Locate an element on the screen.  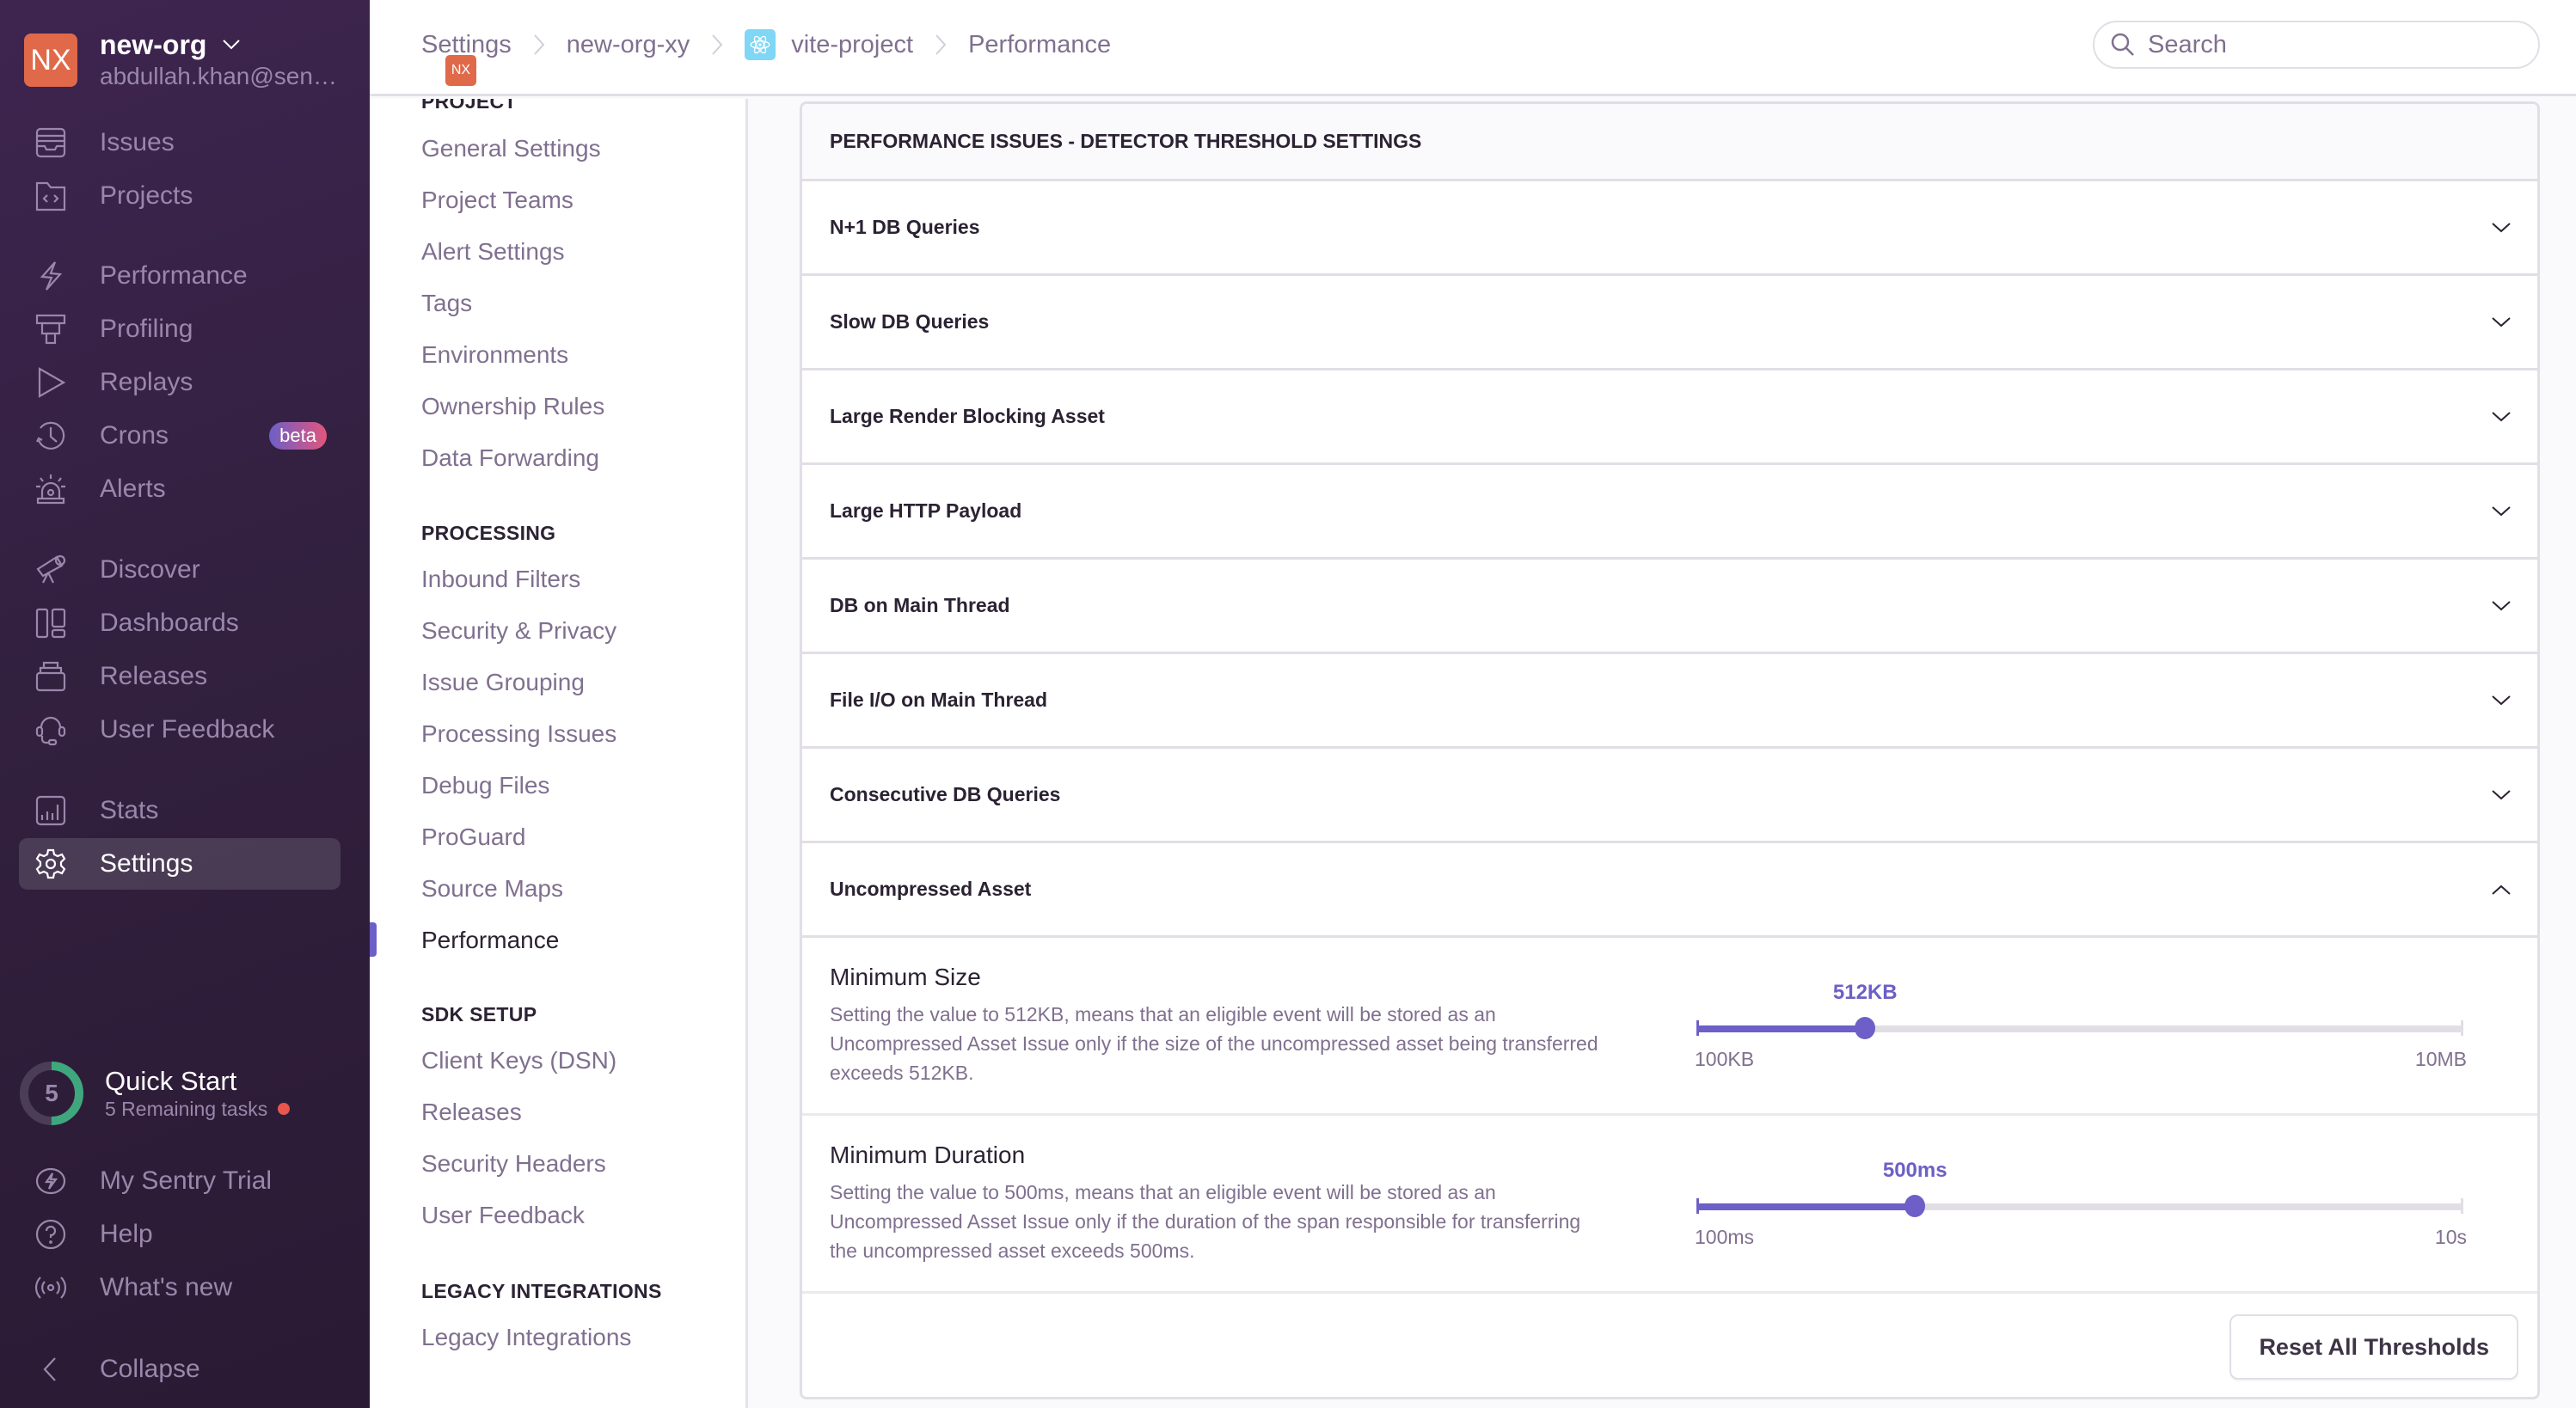
sidebar-item-replays: Replays is located at coordinates (179, 382).